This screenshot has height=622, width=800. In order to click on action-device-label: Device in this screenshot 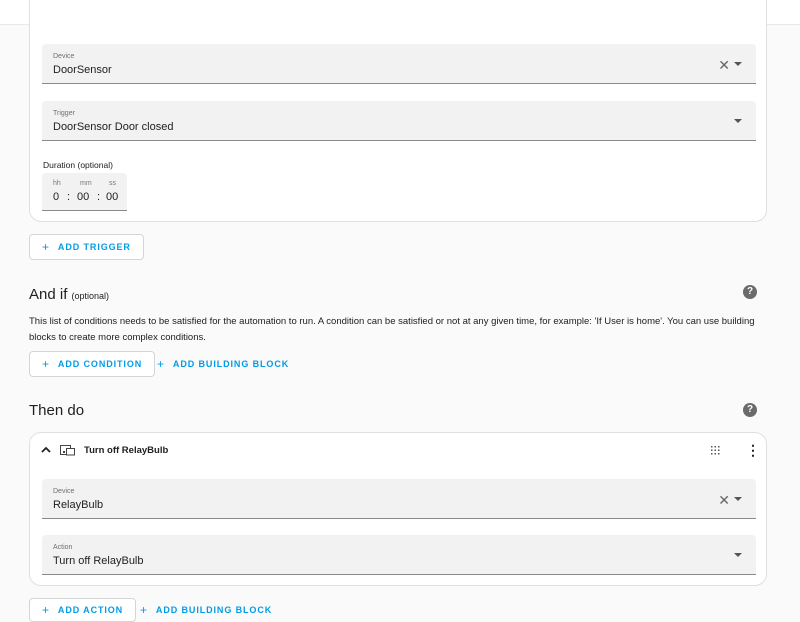, I will do `click(64, 491)`.